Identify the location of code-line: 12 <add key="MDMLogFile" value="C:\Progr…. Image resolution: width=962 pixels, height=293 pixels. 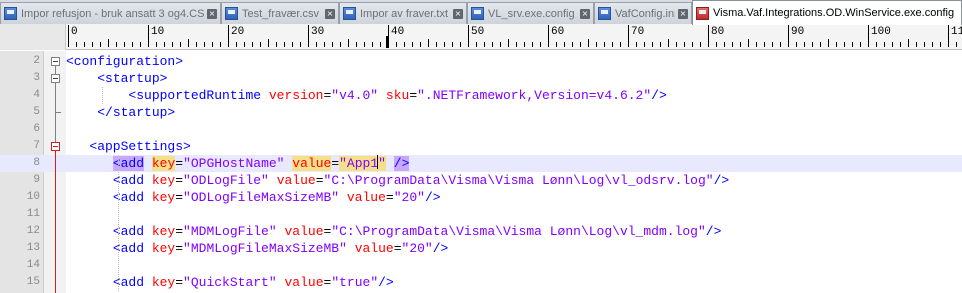
(481, 231).